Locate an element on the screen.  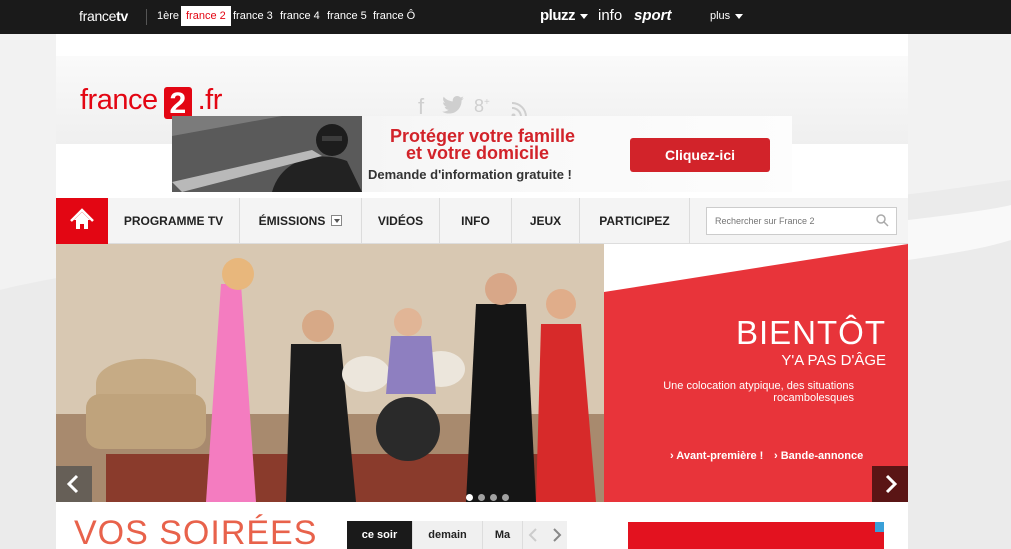
ad-info-icon is located at coordinates (879, 527).